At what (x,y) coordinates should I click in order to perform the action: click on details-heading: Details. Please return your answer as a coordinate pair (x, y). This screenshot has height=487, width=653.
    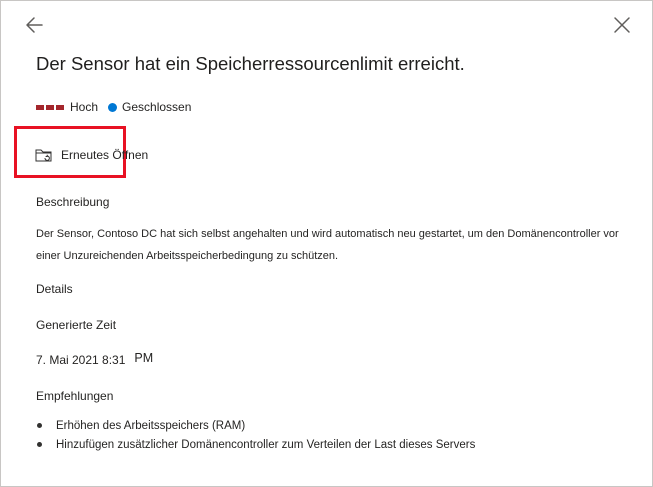
    Looking at the image, I should click on (54, 289).